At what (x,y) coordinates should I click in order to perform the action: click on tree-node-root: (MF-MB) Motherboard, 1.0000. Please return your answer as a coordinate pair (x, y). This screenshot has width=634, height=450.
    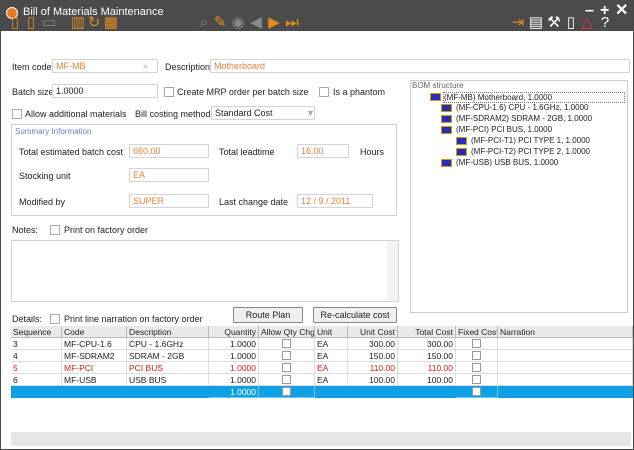
    Looking at the image, I should click on (534, 97).